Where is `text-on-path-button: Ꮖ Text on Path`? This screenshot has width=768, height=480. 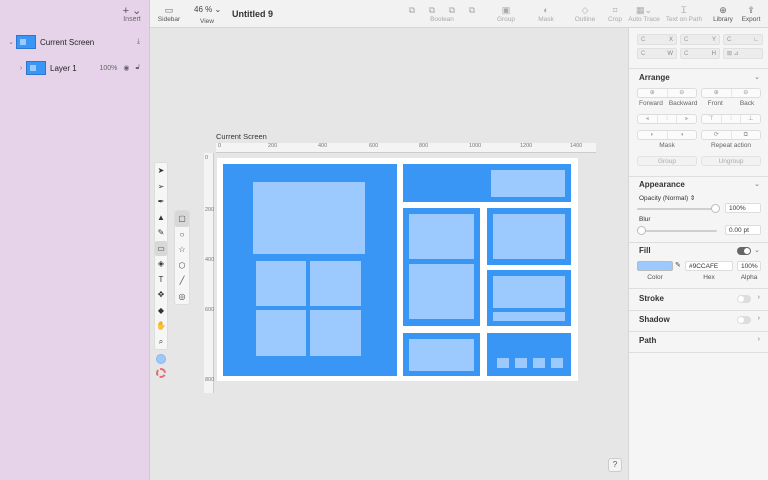 text-on-path-button: Ꮖ Text on Path is located at coordinates (684, 13).